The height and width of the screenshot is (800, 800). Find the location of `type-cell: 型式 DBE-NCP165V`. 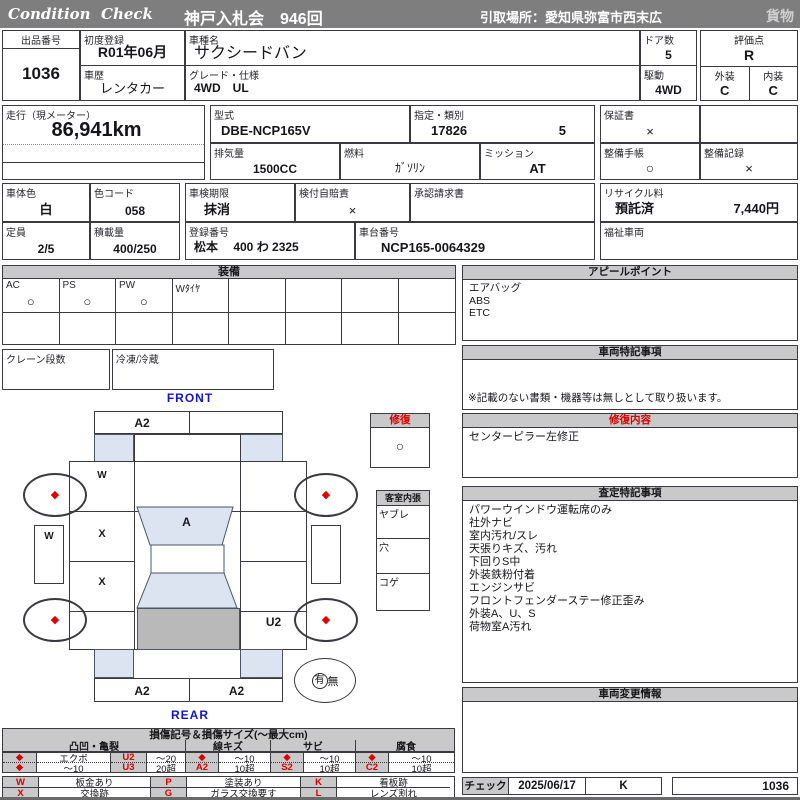

type-cell: 型式 DBE-NCP165V is located at coordinates (310, 124).